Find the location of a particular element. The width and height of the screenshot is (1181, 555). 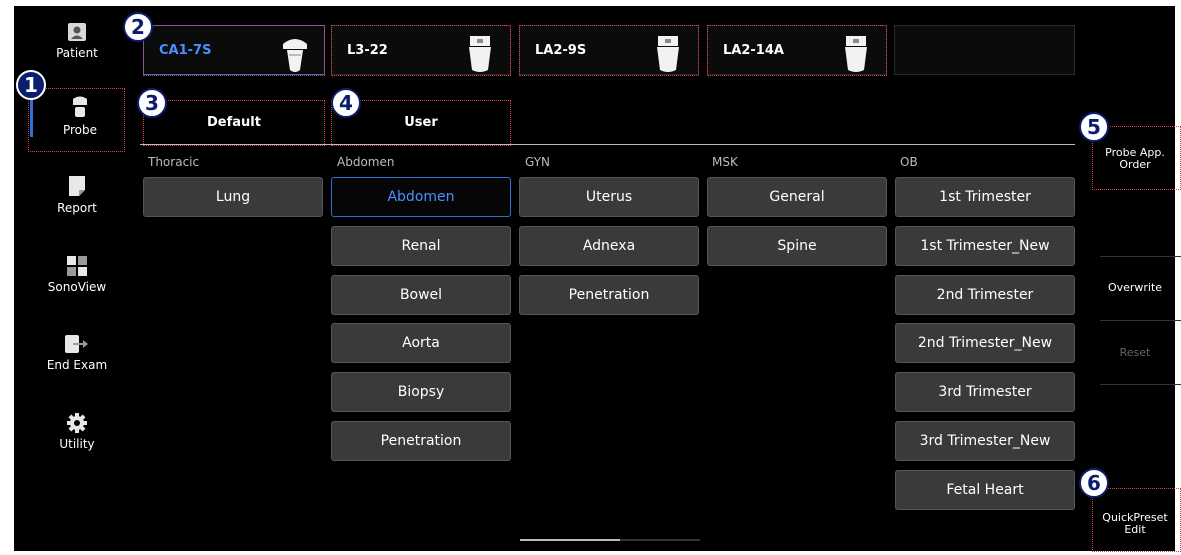

end-exam-icon is located at coordinates (76, 344).